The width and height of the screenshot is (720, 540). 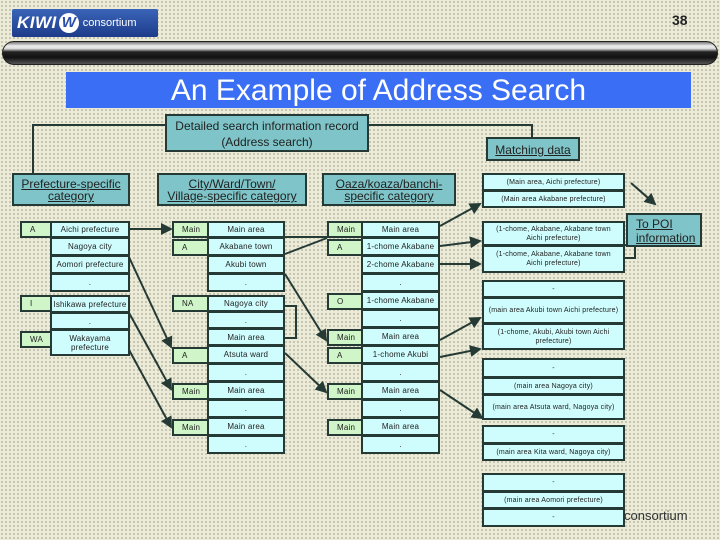 What do you see at coordinates (306, 246) in the screenshot?
I see `arrow-akabane-to-a` at bounding box center [306, 246].